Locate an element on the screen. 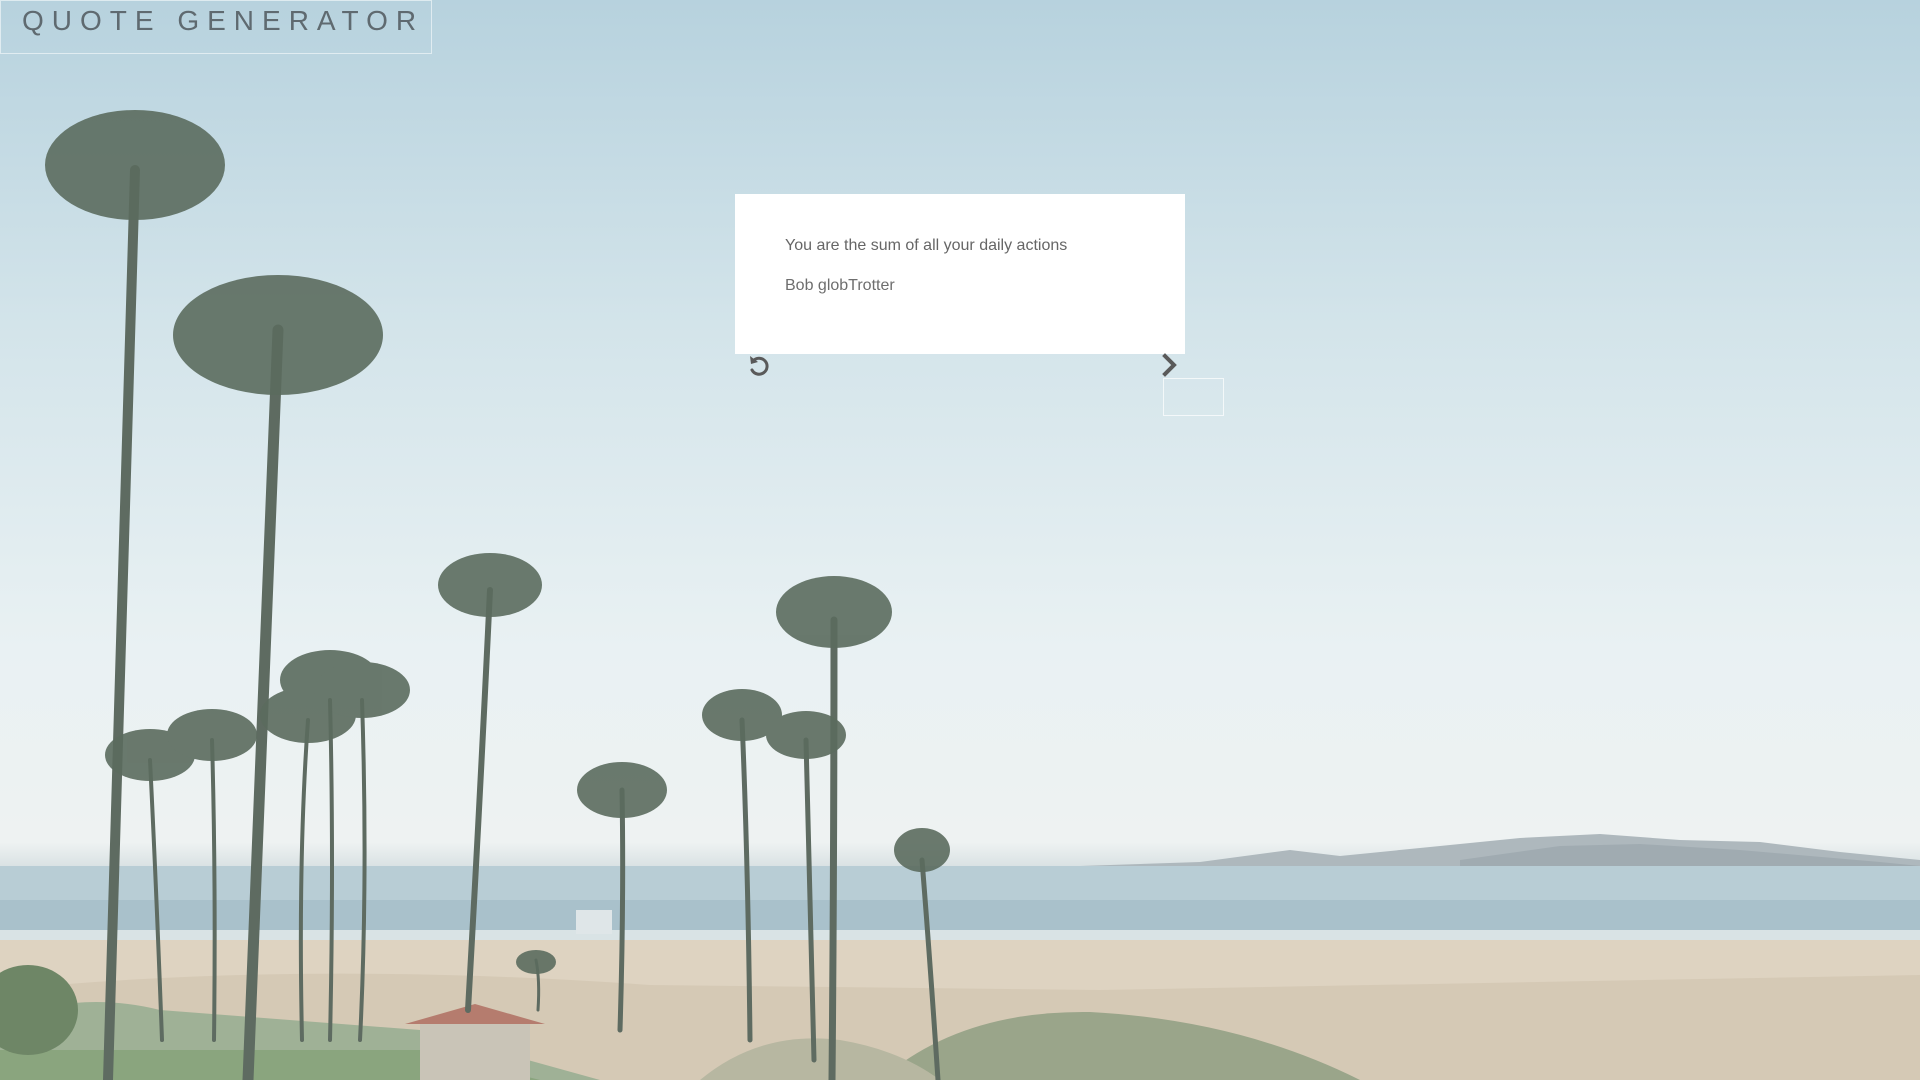 The height and width of the screenshot is (1080, 1920). tweet-button is located at coordinates (1193, 397).